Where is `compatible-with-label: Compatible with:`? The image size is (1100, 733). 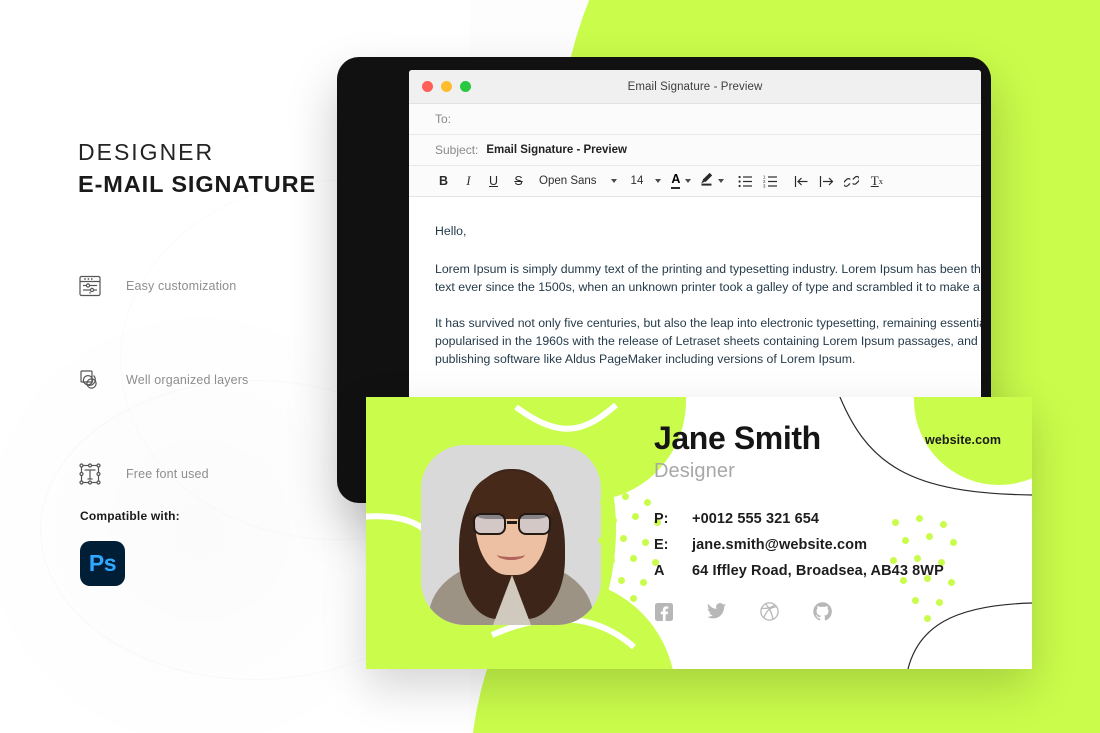 compatible-with-label: Compatible with: is located at coordinates (130, 516).